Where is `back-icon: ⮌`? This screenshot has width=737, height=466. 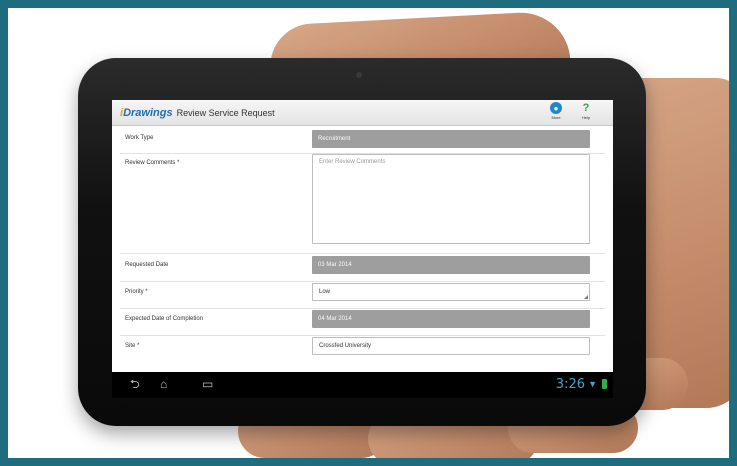 back-icon: ⮌ is located at coordinates (135, 384).